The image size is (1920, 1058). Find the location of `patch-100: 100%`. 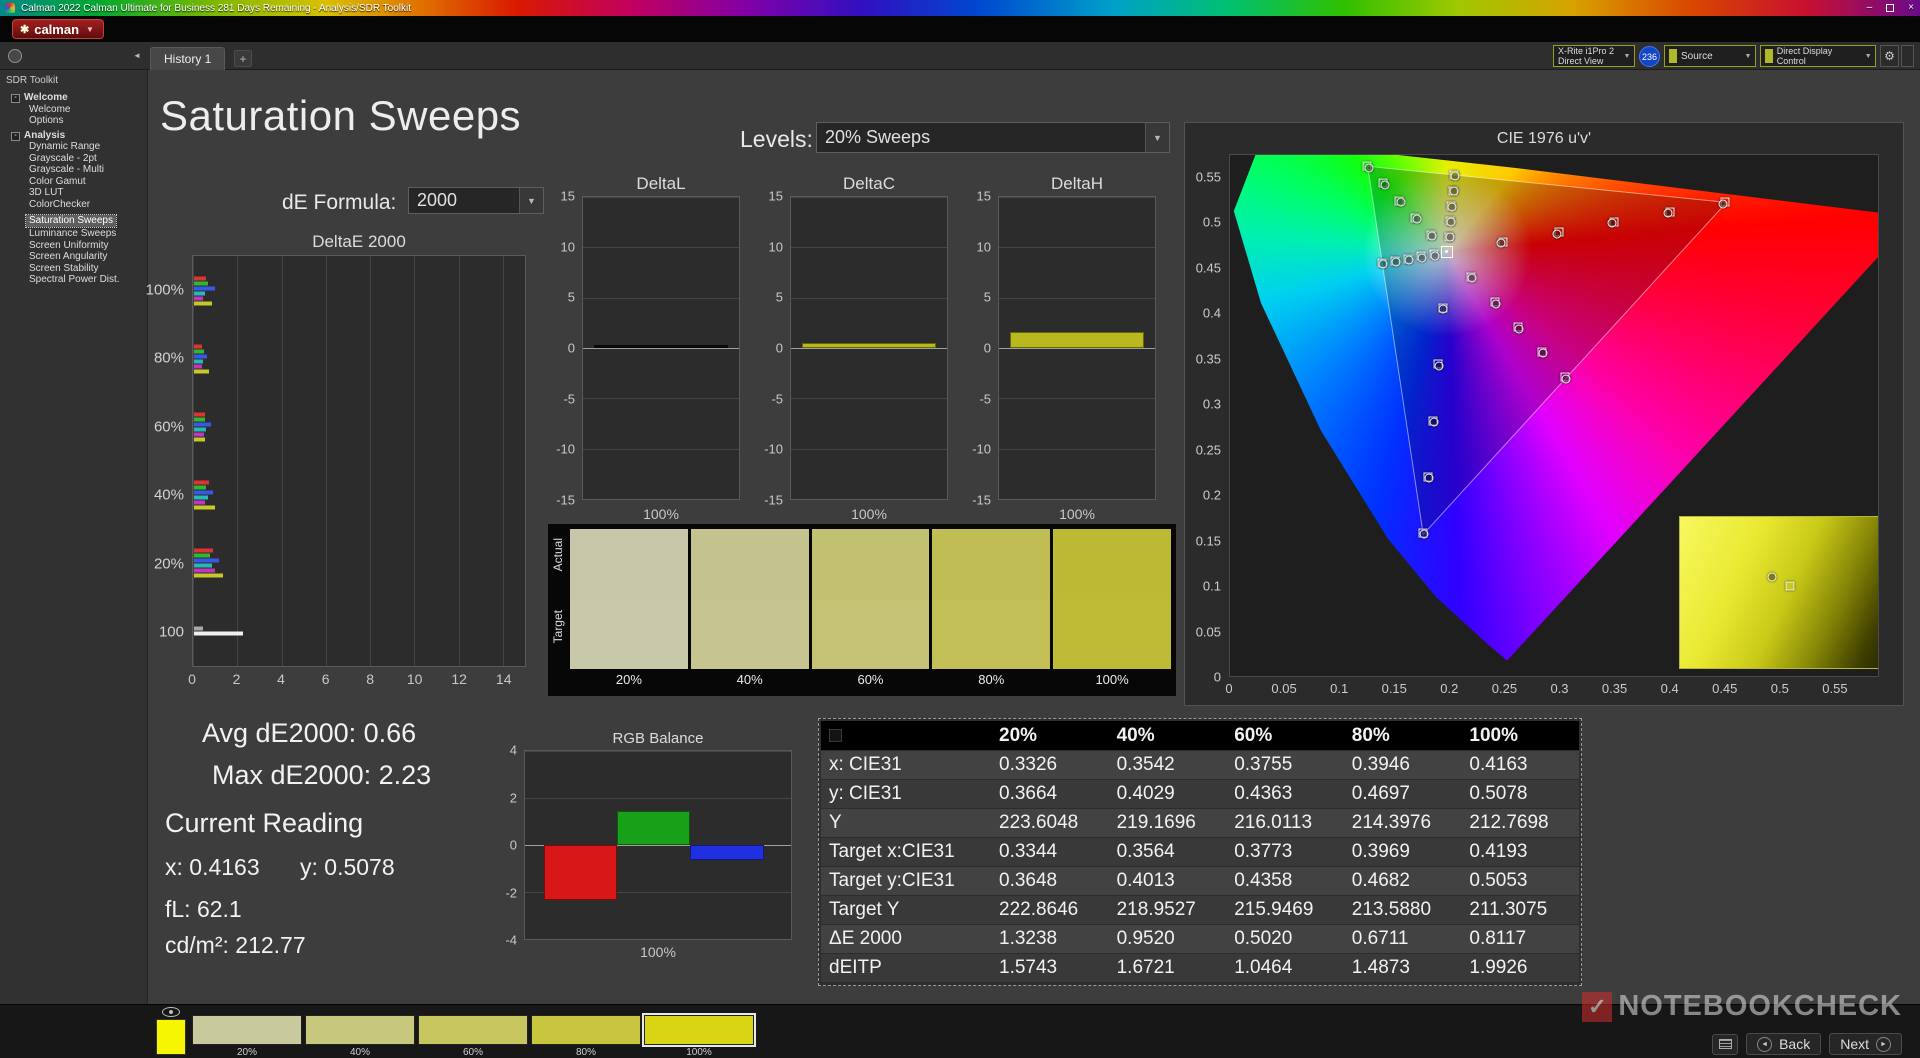

patch-100: 100% is located at coordinates (699, 1035).